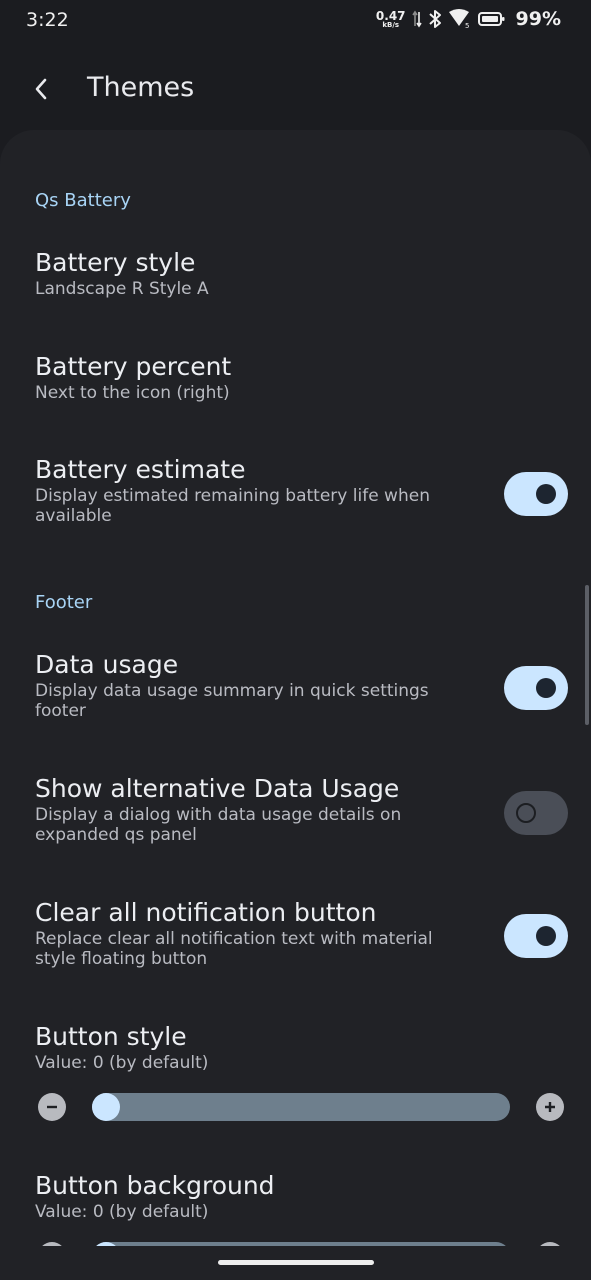  What do you see at coordinates (295, 89) in the screenshot?
I see `app-bar: Themes` at bounding box center [295, 89].